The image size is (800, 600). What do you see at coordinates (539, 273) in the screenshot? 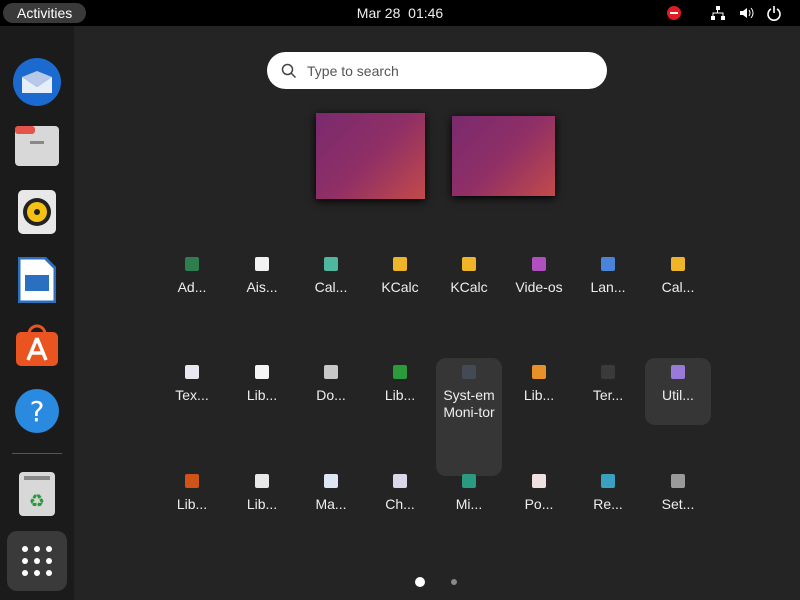
I see `app-item: Vide-os` at bounding box center [539, 273].